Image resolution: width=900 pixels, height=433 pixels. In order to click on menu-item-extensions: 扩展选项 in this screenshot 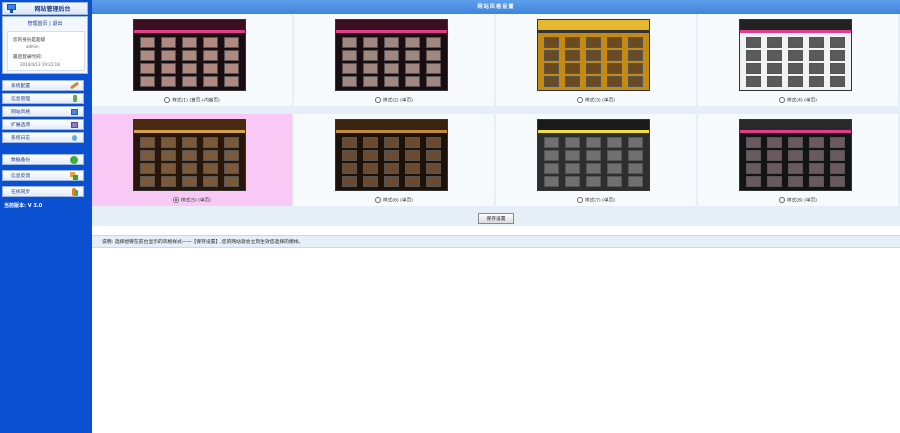, I will do `click(43, 124)`.